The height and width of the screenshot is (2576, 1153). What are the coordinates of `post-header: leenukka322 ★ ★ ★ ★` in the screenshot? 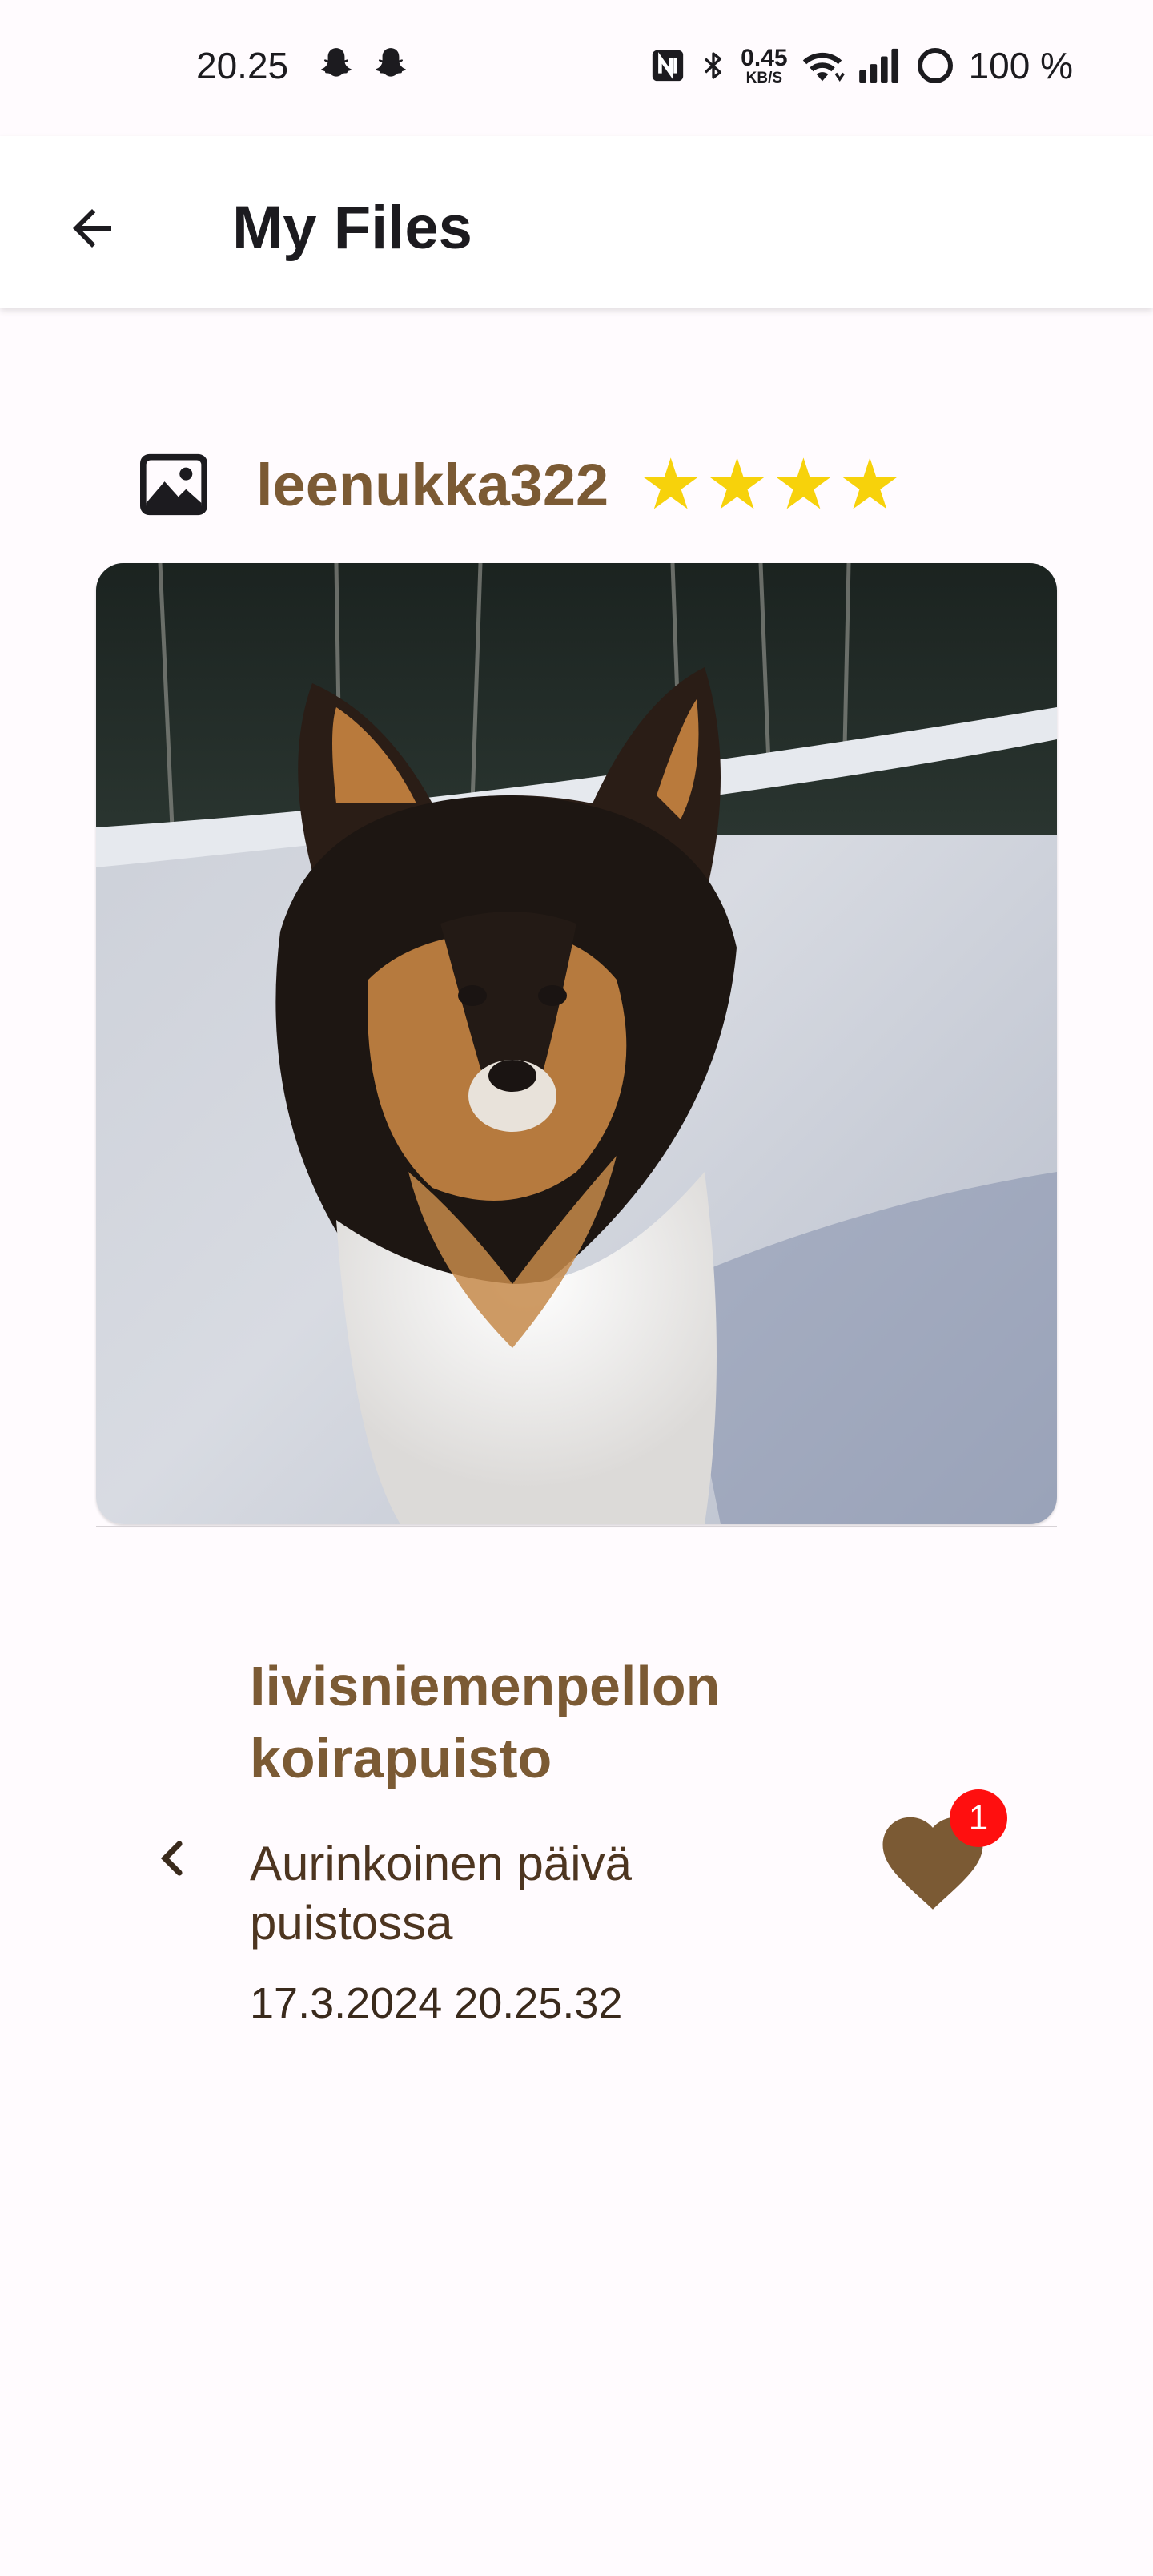 It's located at (519, 485).